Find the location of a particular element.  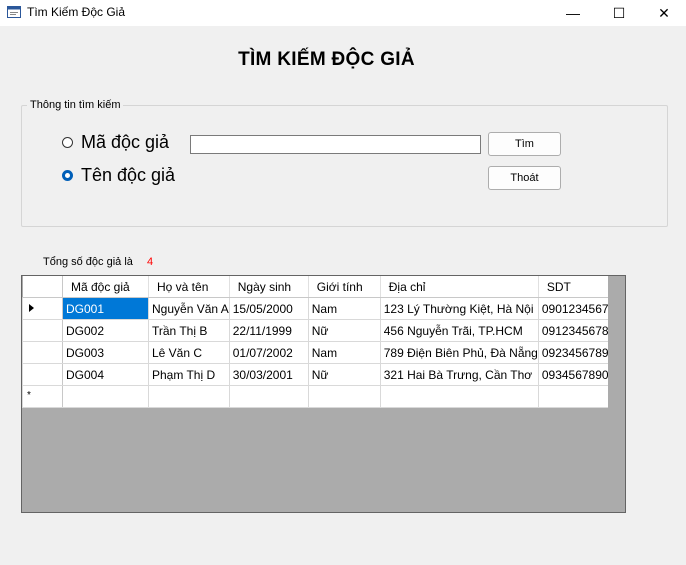

total-count: 4 is located at coordinates (150, 262).